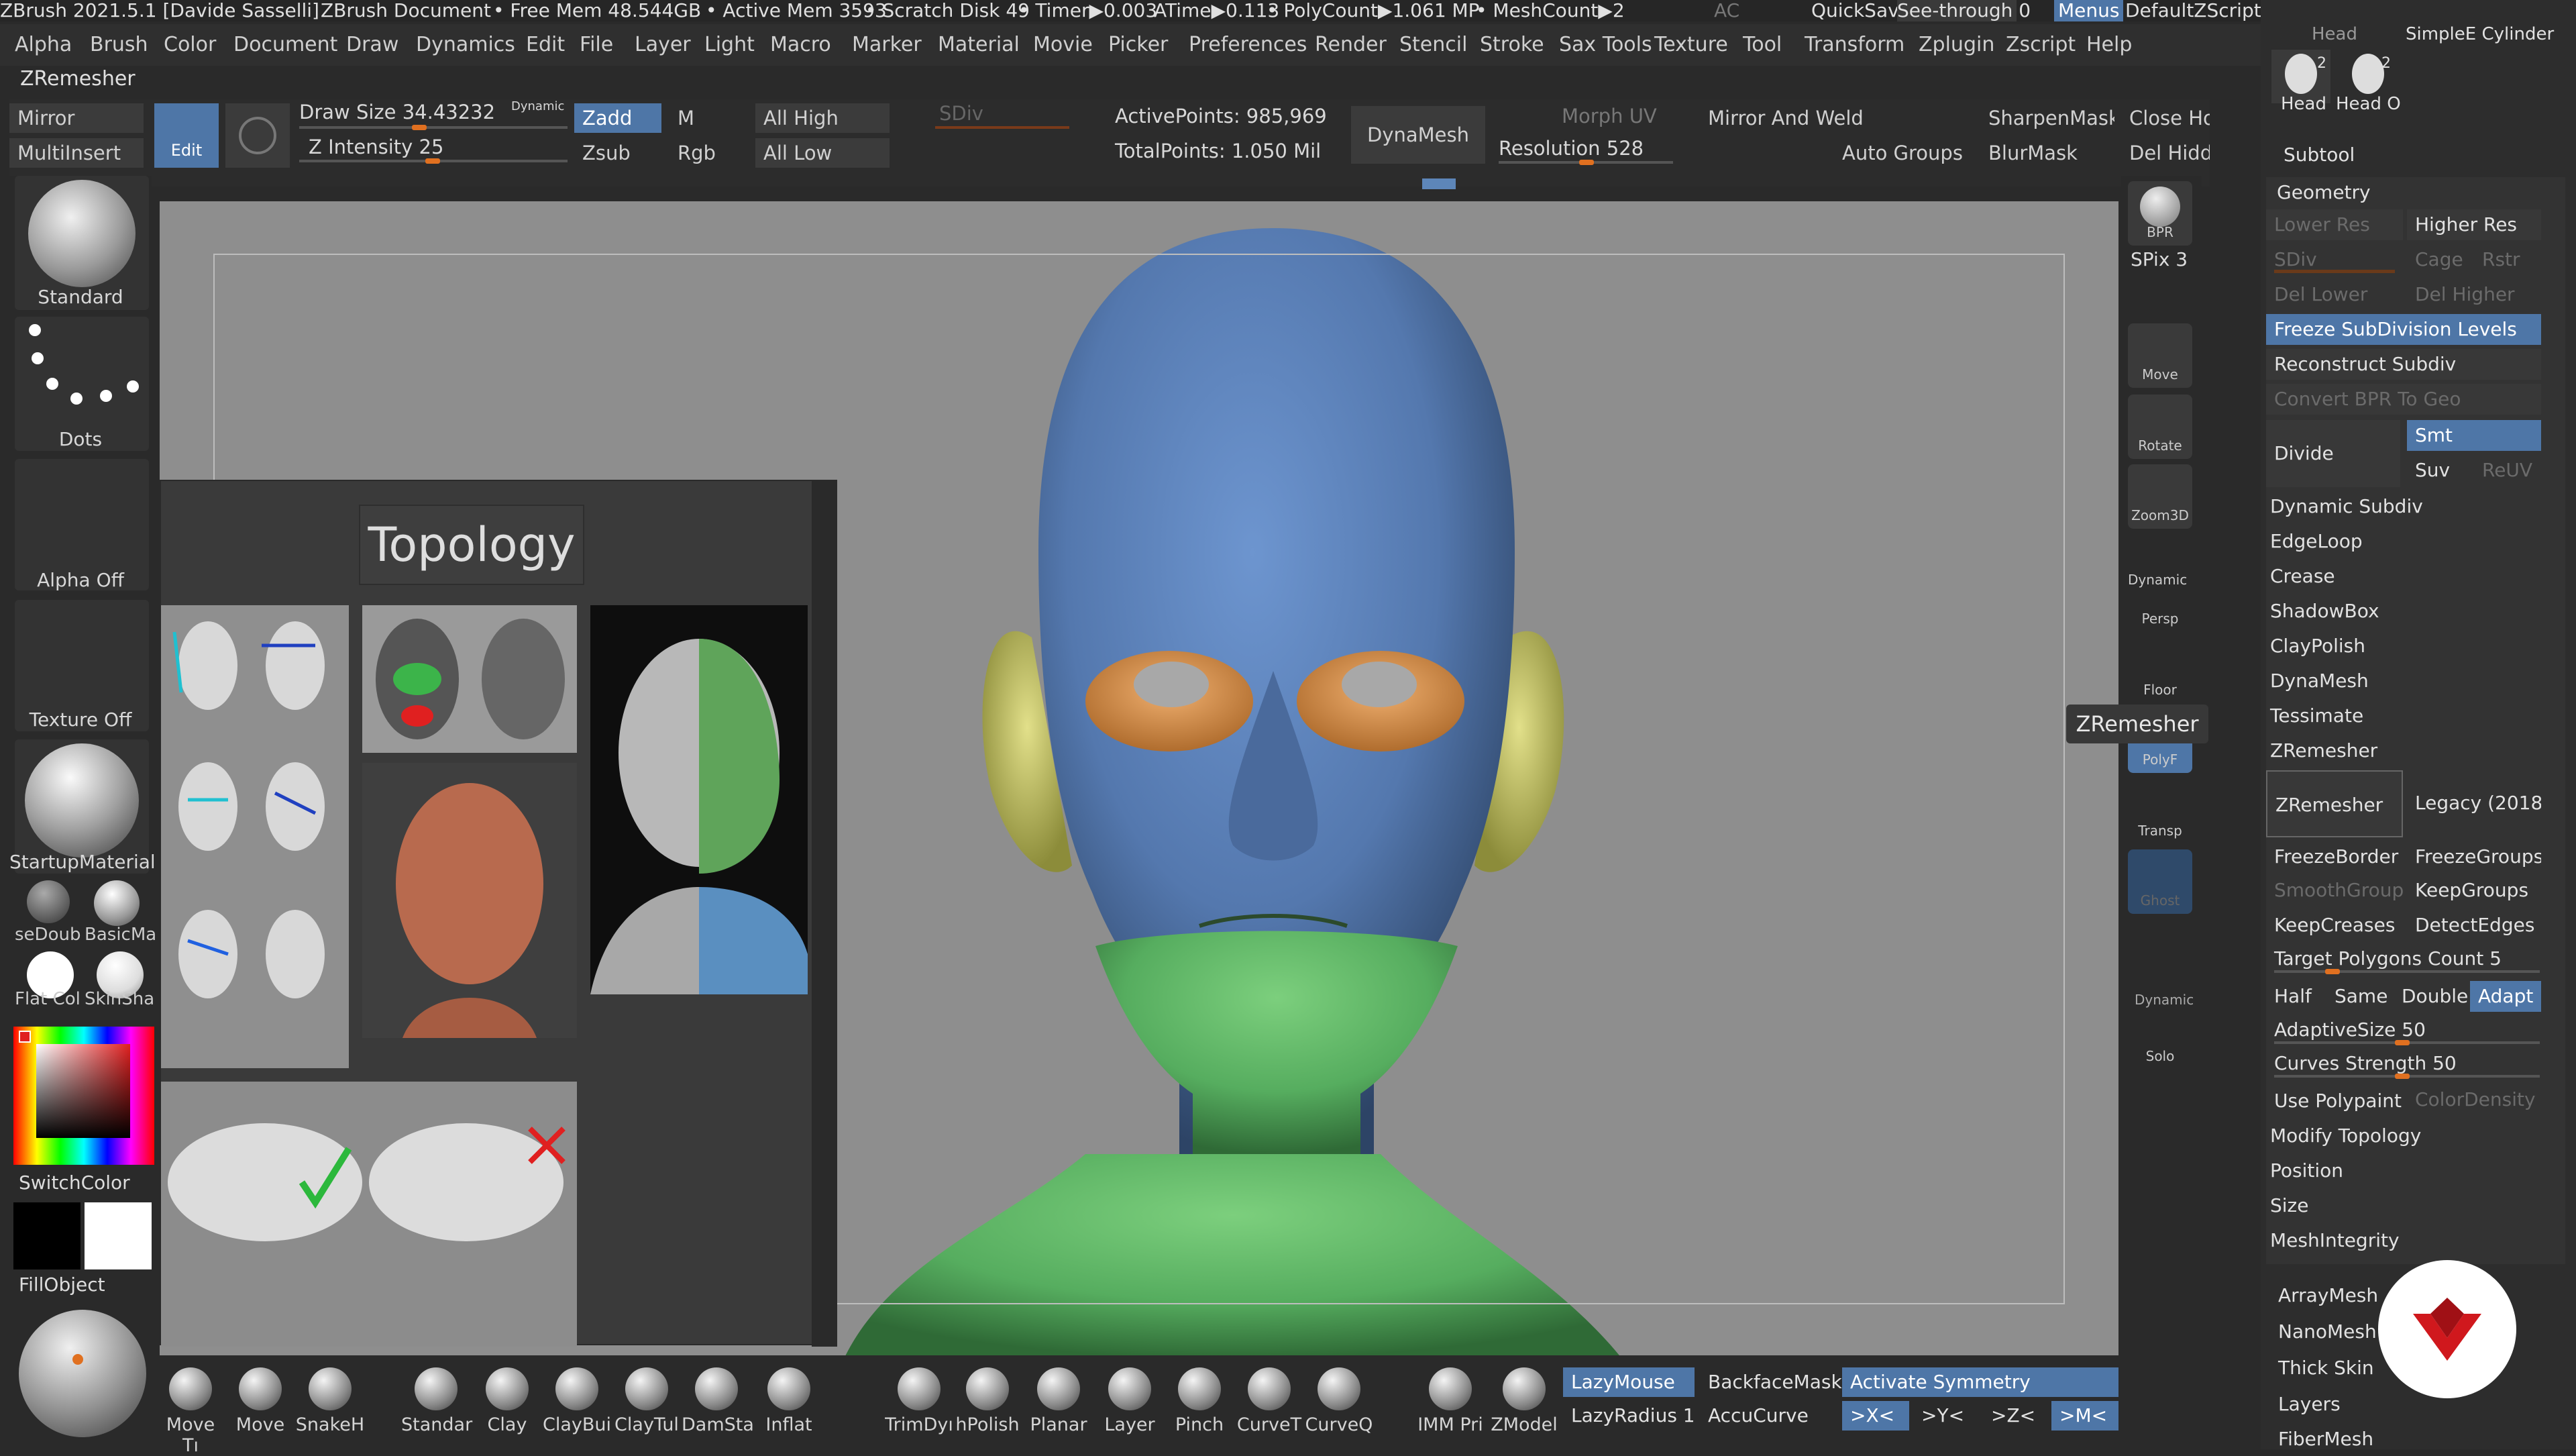 This screenshot has height=1456, width=2576. What do you see at coordinates (1980, 1382) in the screenshot?
I see `activate-symmetry-button: Activate Symmetry` at bounding box center [1980, 1382].